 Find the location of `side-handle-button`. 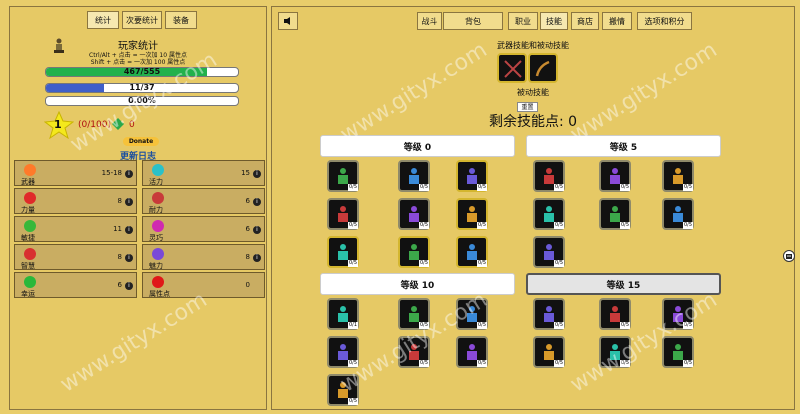

side-handle-button is located at coordinates (789, 256).